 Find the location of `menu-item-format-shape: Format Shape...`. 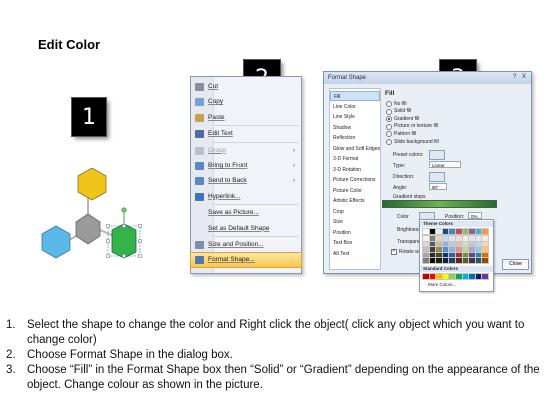

menu-item-format-shape: Format Shape... is located at coordinates (246, 260).